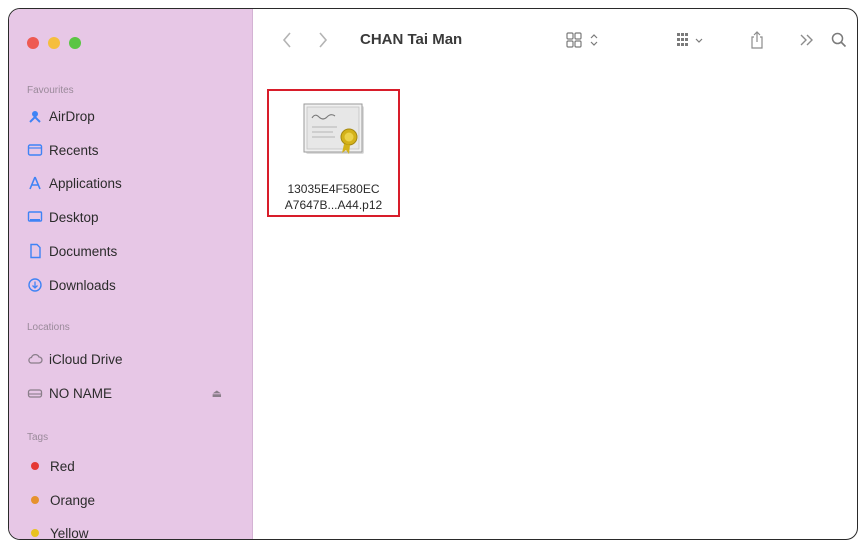 The image size is (865, 540). What do you see at coordinates (129, 393) in the screenshot?
I see `sidebar-item-no-name: NO NAME ⏏` at bounding box center [129, 393].